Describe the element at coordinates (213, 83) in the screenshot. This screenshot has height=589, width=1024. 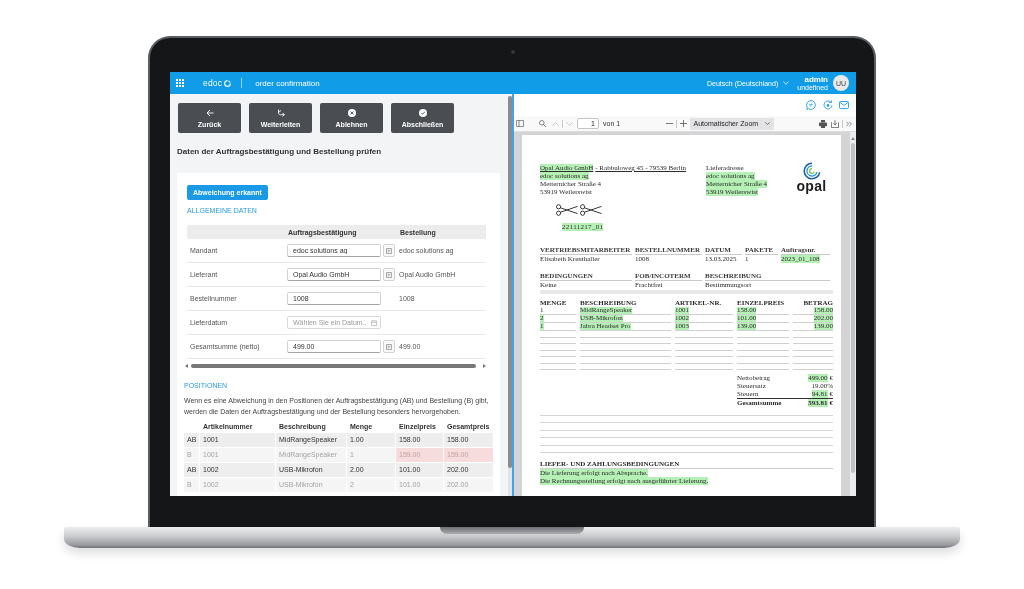
I see `product-name: edoc` at that location.